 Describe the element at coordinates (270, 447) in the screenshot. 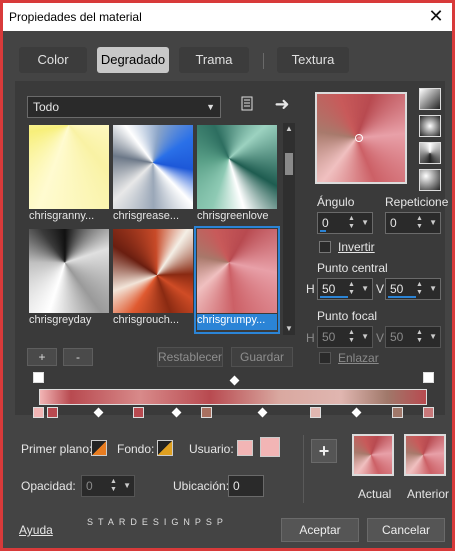

I see `user-color-swatch` at that location.